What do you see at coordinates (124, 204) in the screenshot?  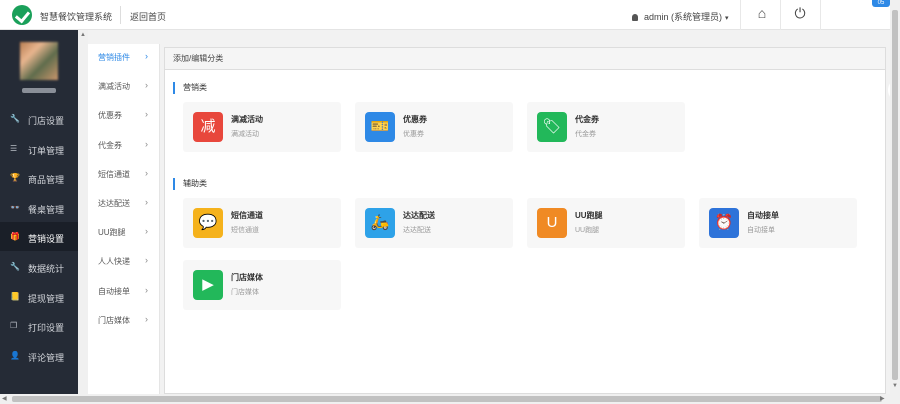 I see `submenu-item: 达达配送 ›` at bounding box center [124, 204].